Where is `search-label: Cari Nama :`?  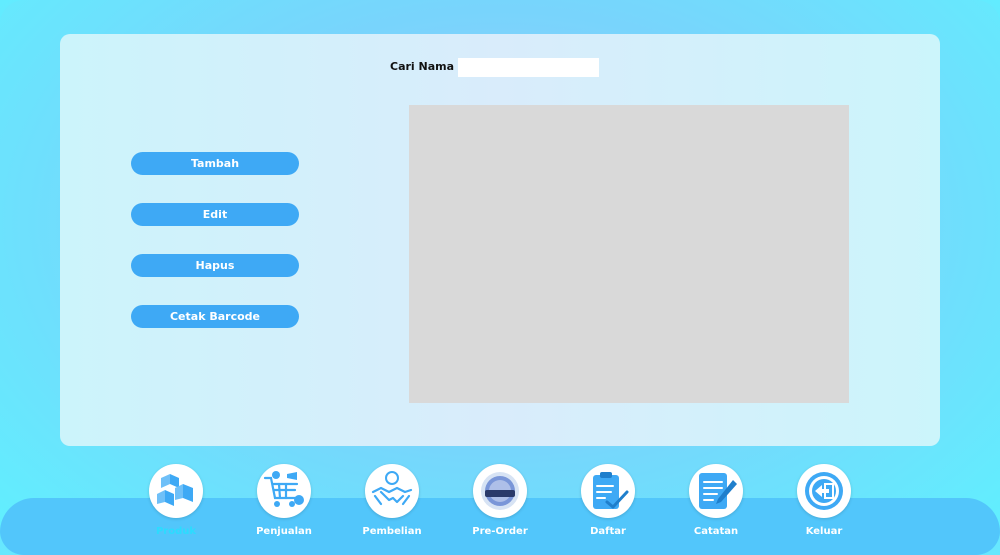
search-label: Cari Nama : is located at coordinates (426, 66).